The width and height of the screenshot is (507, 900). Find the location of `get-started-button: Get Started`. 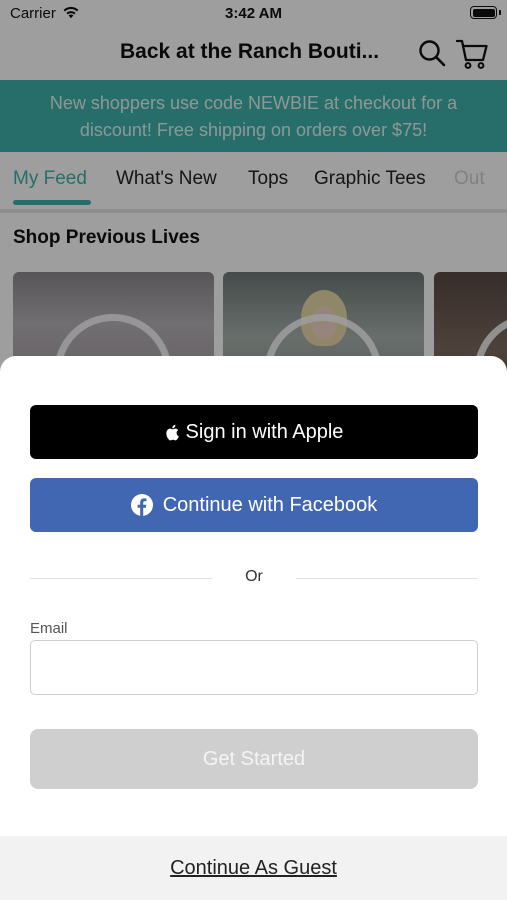

get-started-button: Get Started is located at coordinates (254, 759).